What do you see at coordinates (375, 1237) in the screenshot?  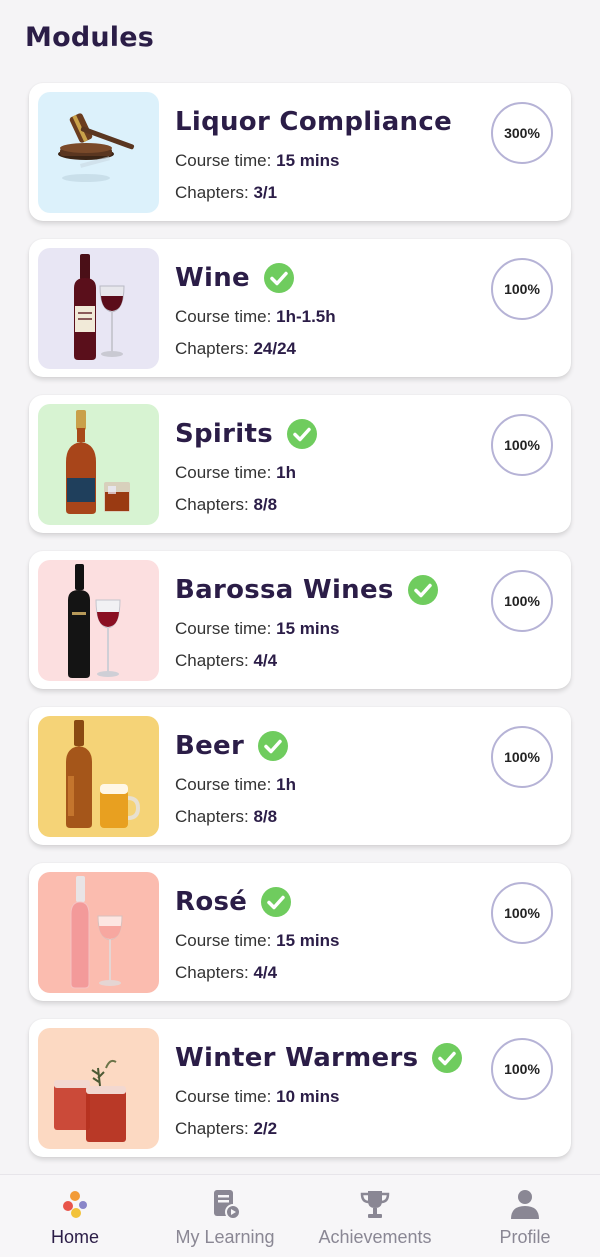 I see `nav-label-achievements: Achievements` at bounding box center [375, 1237].